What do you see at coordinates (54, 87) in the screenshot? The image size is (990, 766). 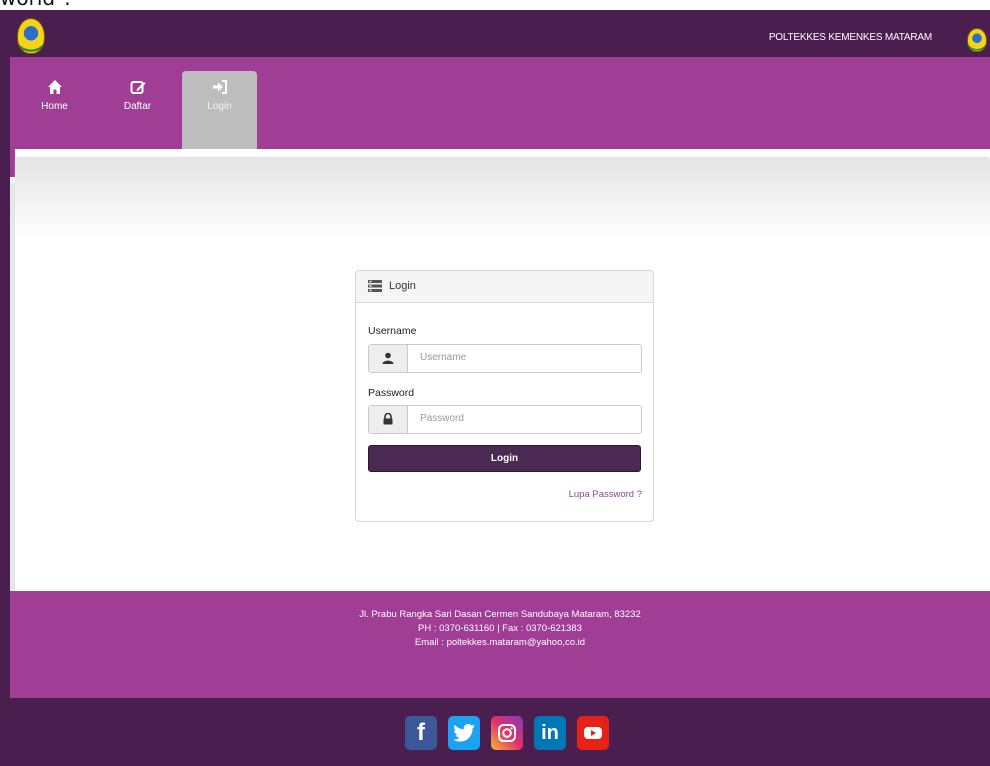 I see `home-icon` at bounding box center [54, 87].